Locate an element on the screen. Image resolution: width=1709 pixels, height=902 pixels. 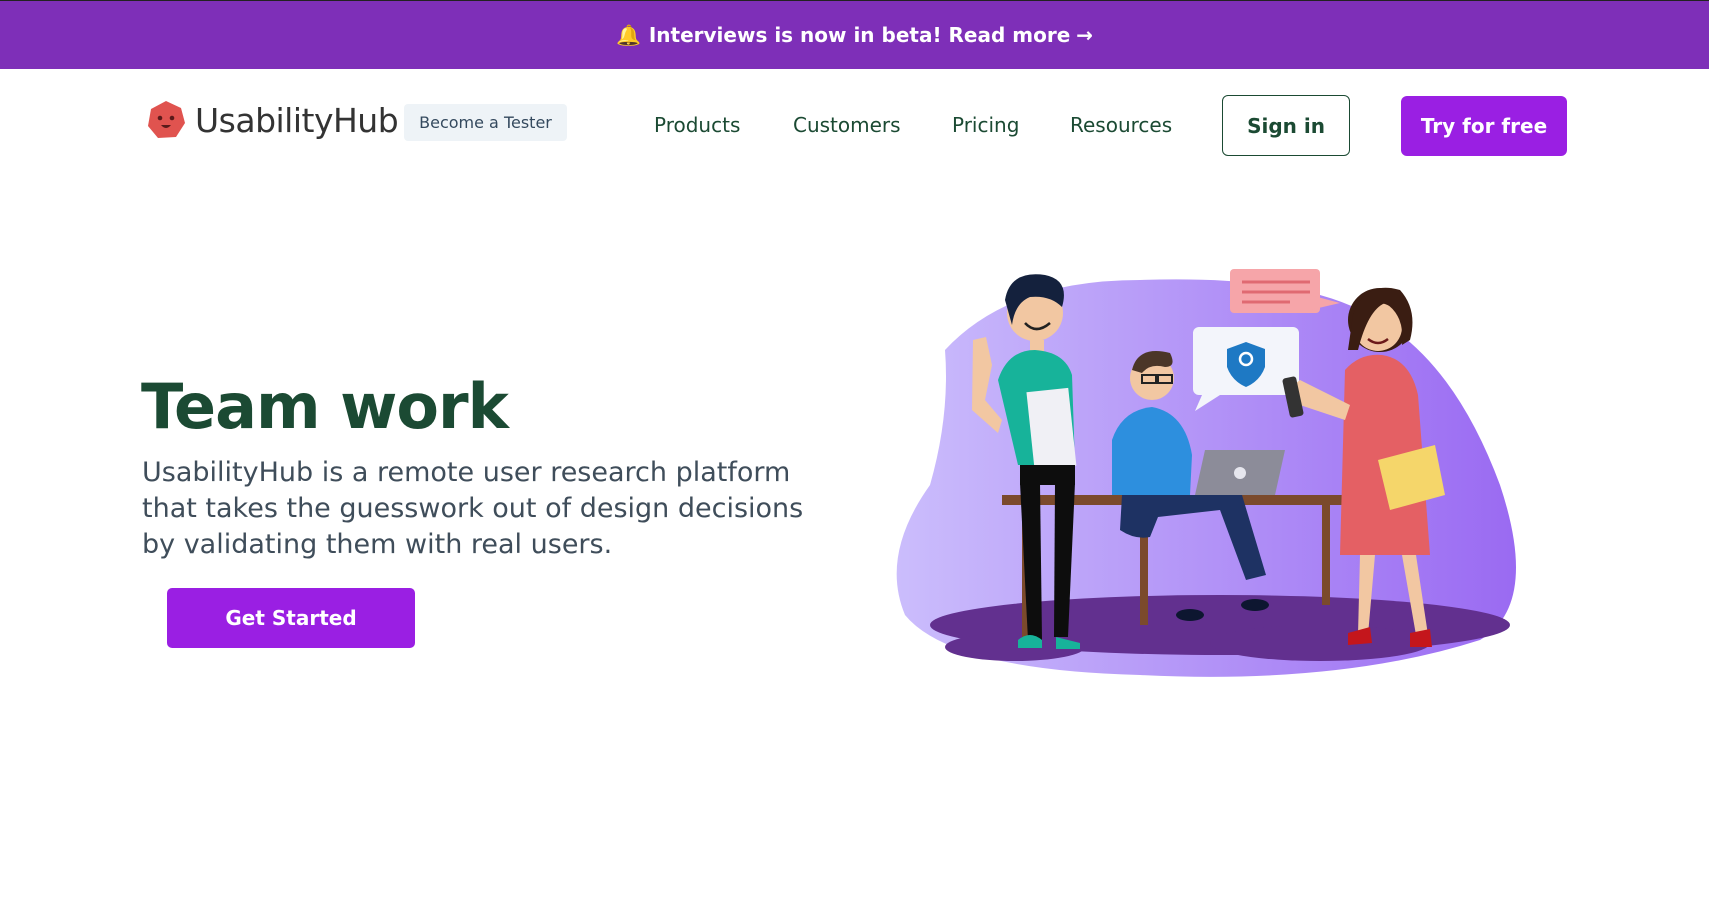
logo: UsabilityHub is located at coordinates (272, 120).